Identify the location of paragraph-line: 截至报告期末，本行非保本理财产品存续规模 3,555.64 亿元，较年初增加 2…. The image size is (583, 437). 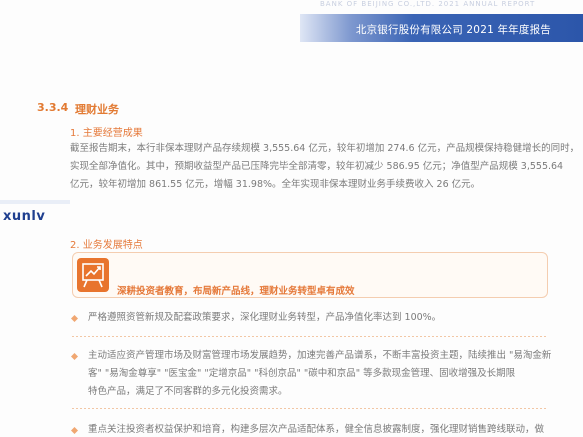
(325, 148).